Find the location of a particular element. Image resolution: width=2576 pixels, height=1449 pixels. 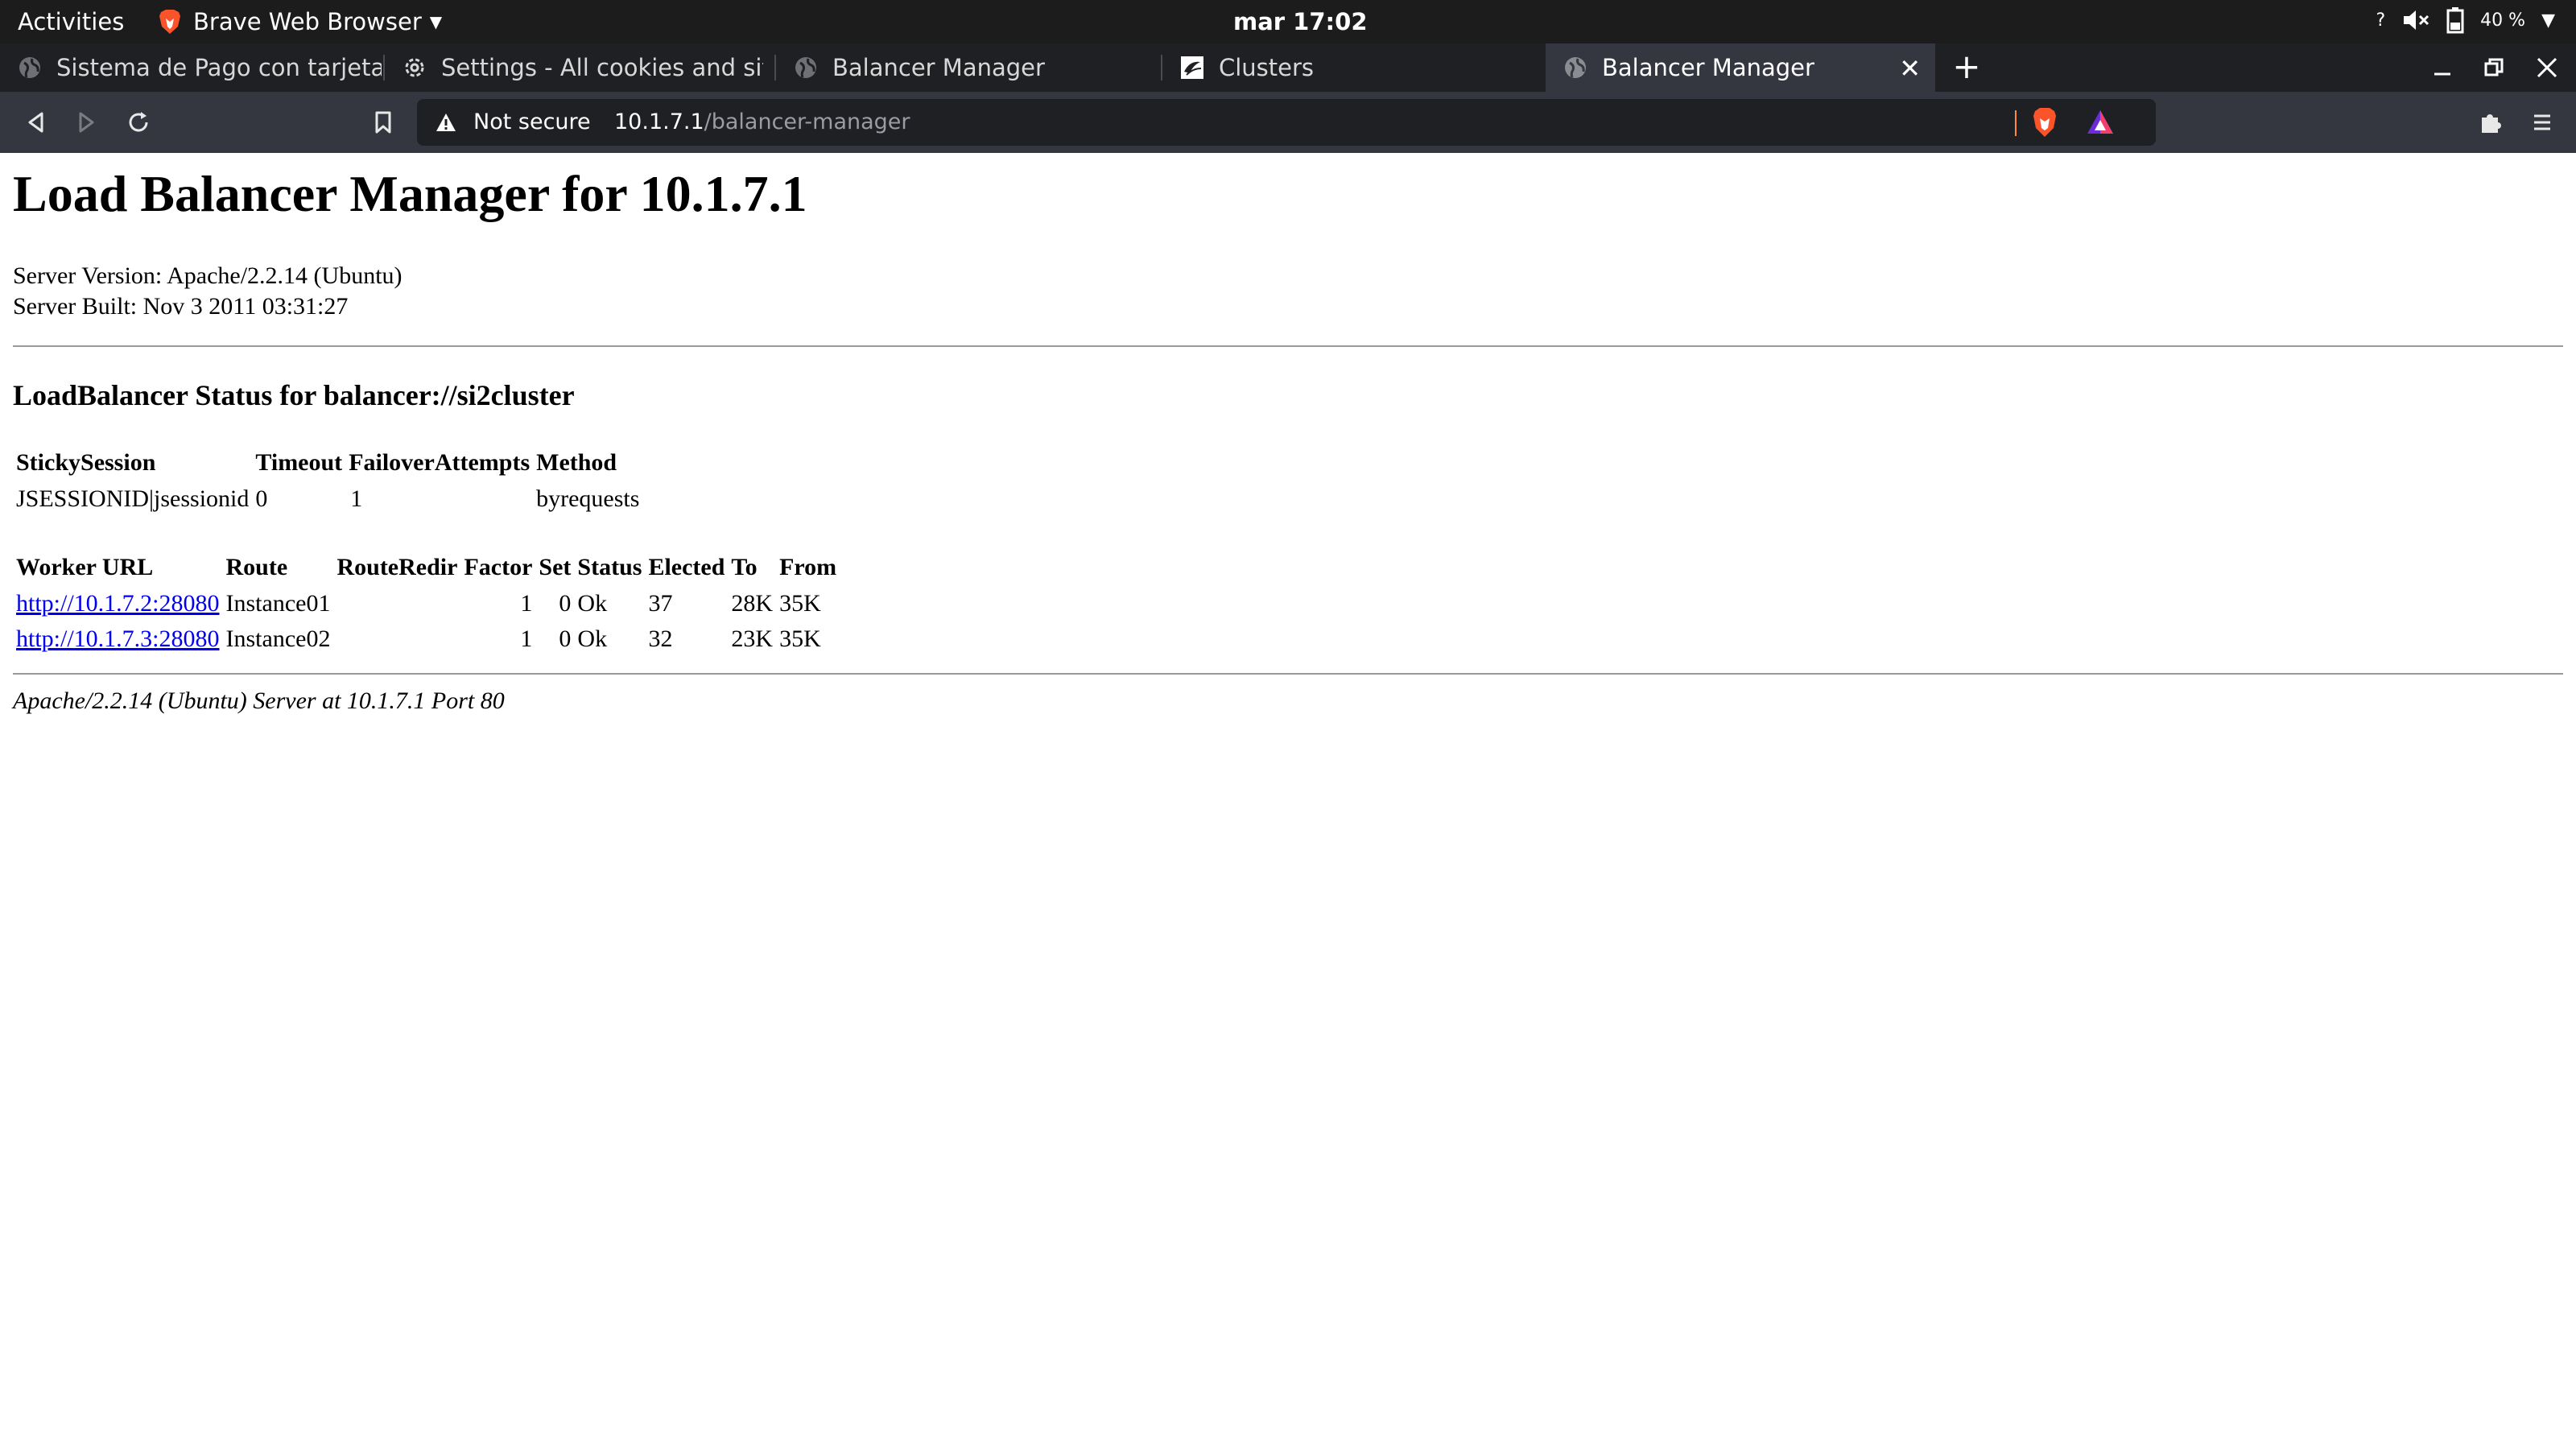

column-header: To is located at coordinates (744, 567).